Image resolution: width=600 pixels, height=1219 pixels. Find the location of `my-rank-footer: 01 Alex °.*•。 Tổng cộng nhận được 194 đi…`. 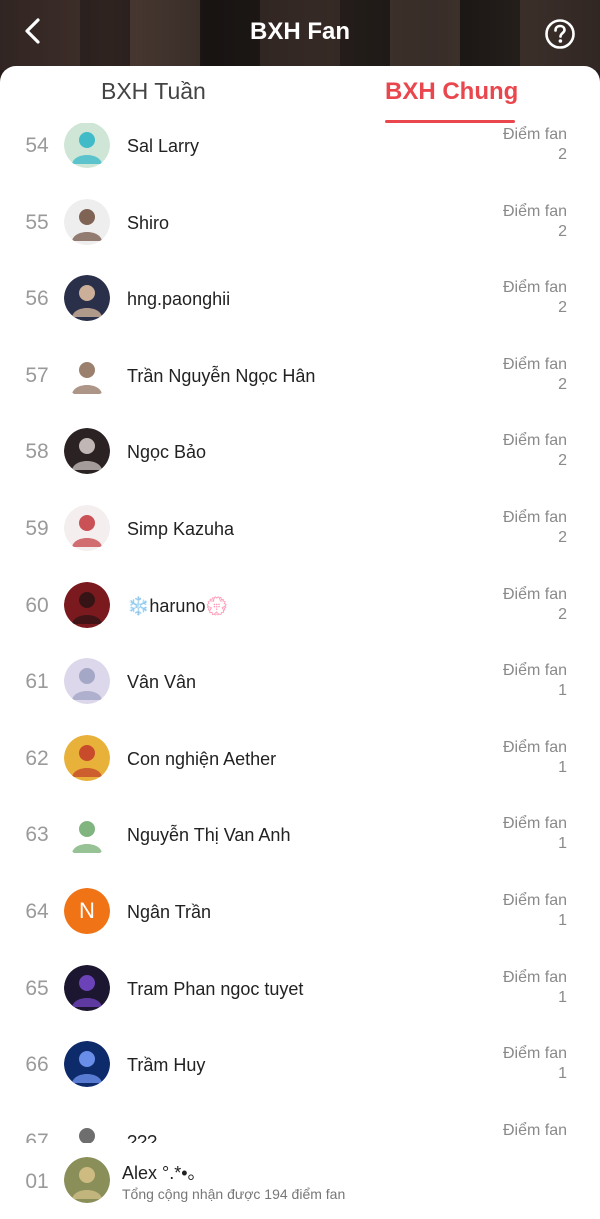

my-rank-footer: 01 Alex °.*•。 Tổng cộng nhận được 194 đi… is located at coordinates (300, 1181).